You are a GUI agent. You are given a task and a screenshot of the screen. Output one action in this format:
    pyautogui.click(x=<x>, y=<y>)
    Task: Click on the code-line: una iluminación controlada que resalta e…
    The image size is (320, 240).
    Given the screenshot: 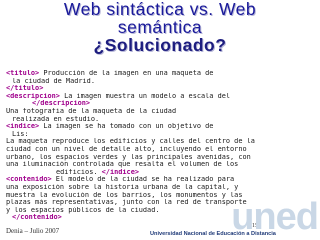 What is the action you would take?
    pyautogui.click(x=156, y=165)
    